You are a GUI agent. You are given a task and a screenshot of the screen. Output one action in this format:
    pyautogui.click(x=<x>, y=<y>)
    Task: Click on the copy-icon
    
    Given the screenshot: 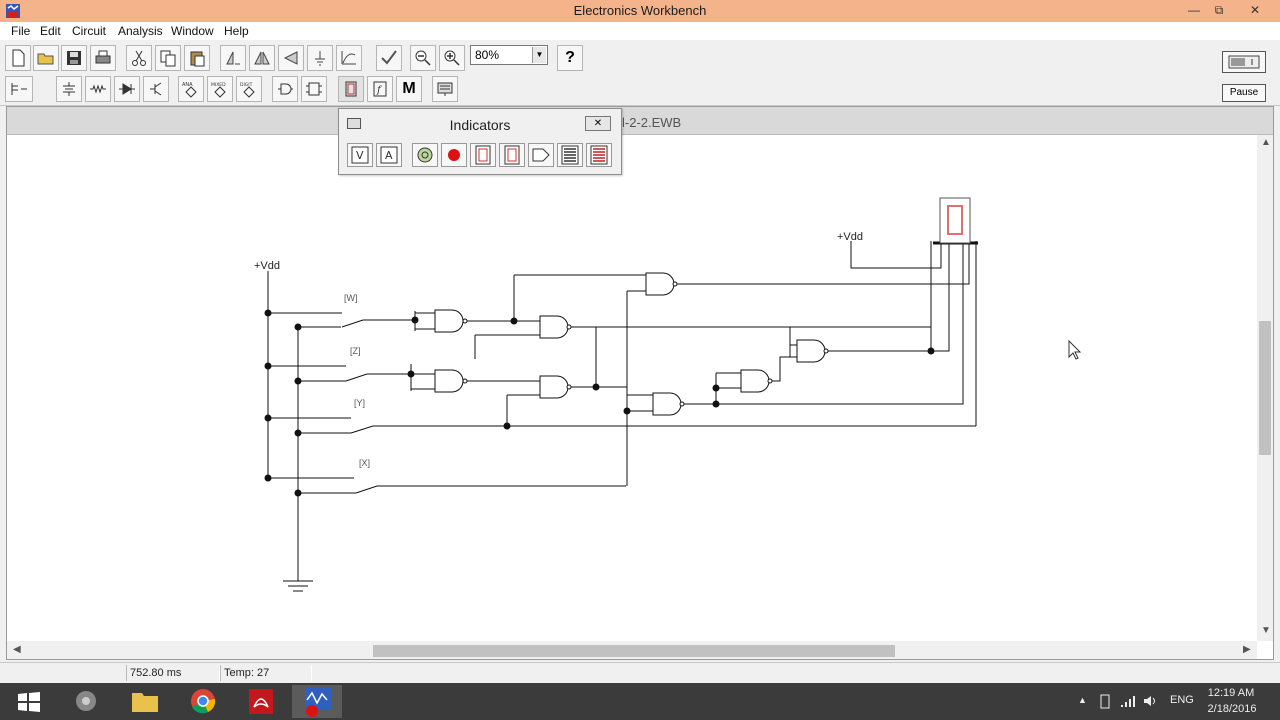 What is the action you would take?
    pyautogui.click(x=168, y=58)
    